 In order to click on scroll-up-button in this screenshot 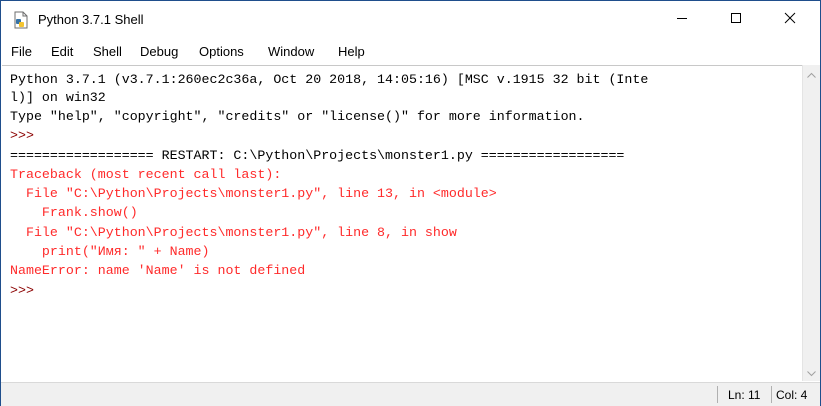, I will do `click(811, 73)`.